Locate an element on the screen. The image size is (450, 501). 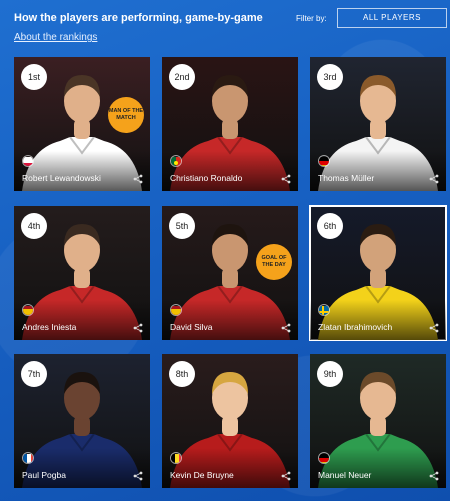
sweden-flag-icon is located at coordinates (324, 310).